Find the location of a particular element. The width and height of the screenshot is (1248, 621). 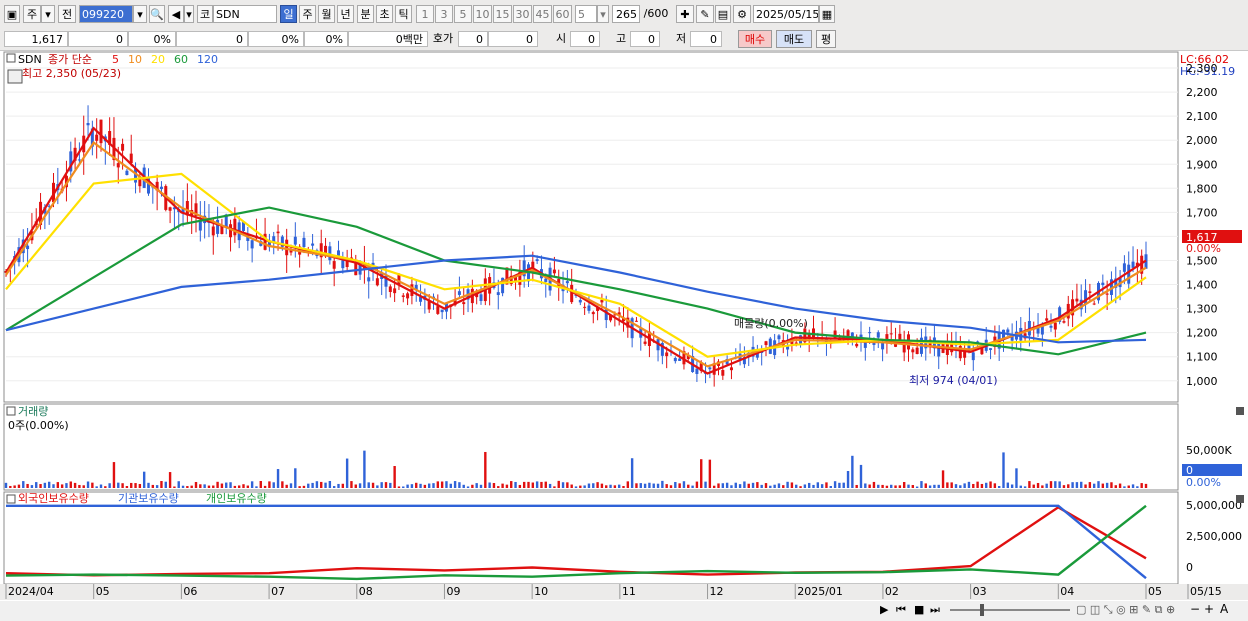

interval-15: 15 is located at coordinates (502, 14).